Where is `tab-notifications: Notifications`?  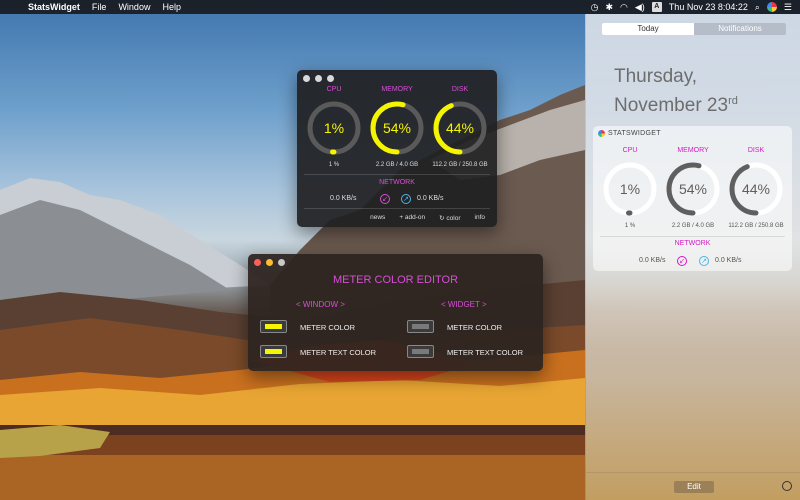
tab-notifications: Notifications is located at coordinates (740, 29).